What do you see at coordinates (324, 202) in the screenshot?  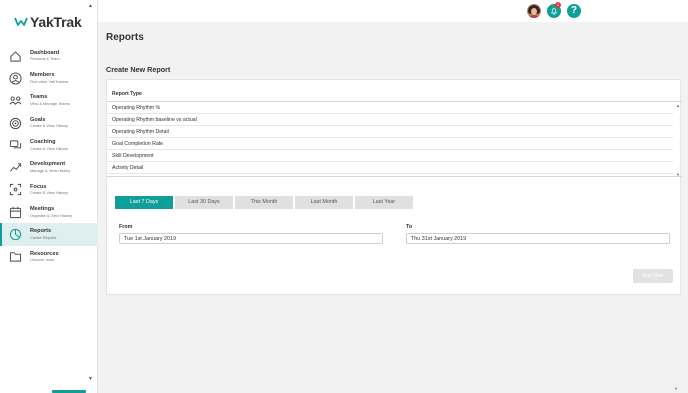 I see `tab-last-month: Last Month` at bounding box center [324, 202].